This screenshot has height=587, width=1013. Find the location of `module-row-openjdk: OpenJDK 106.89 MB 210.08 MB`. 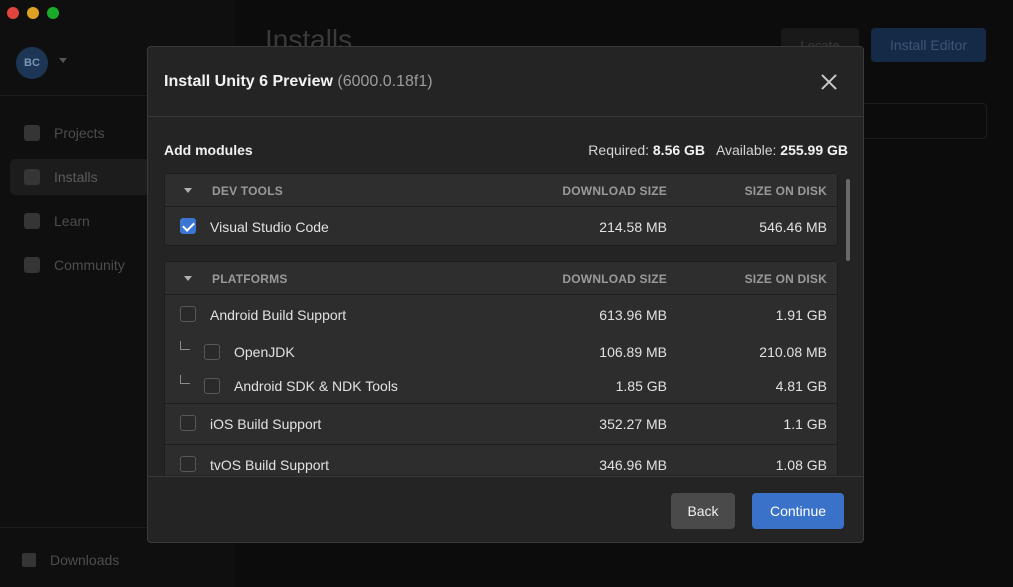

module-row-openjdk: OpenJDK 106.89 MB 210.08 MB is located at coordinates (501, 352).